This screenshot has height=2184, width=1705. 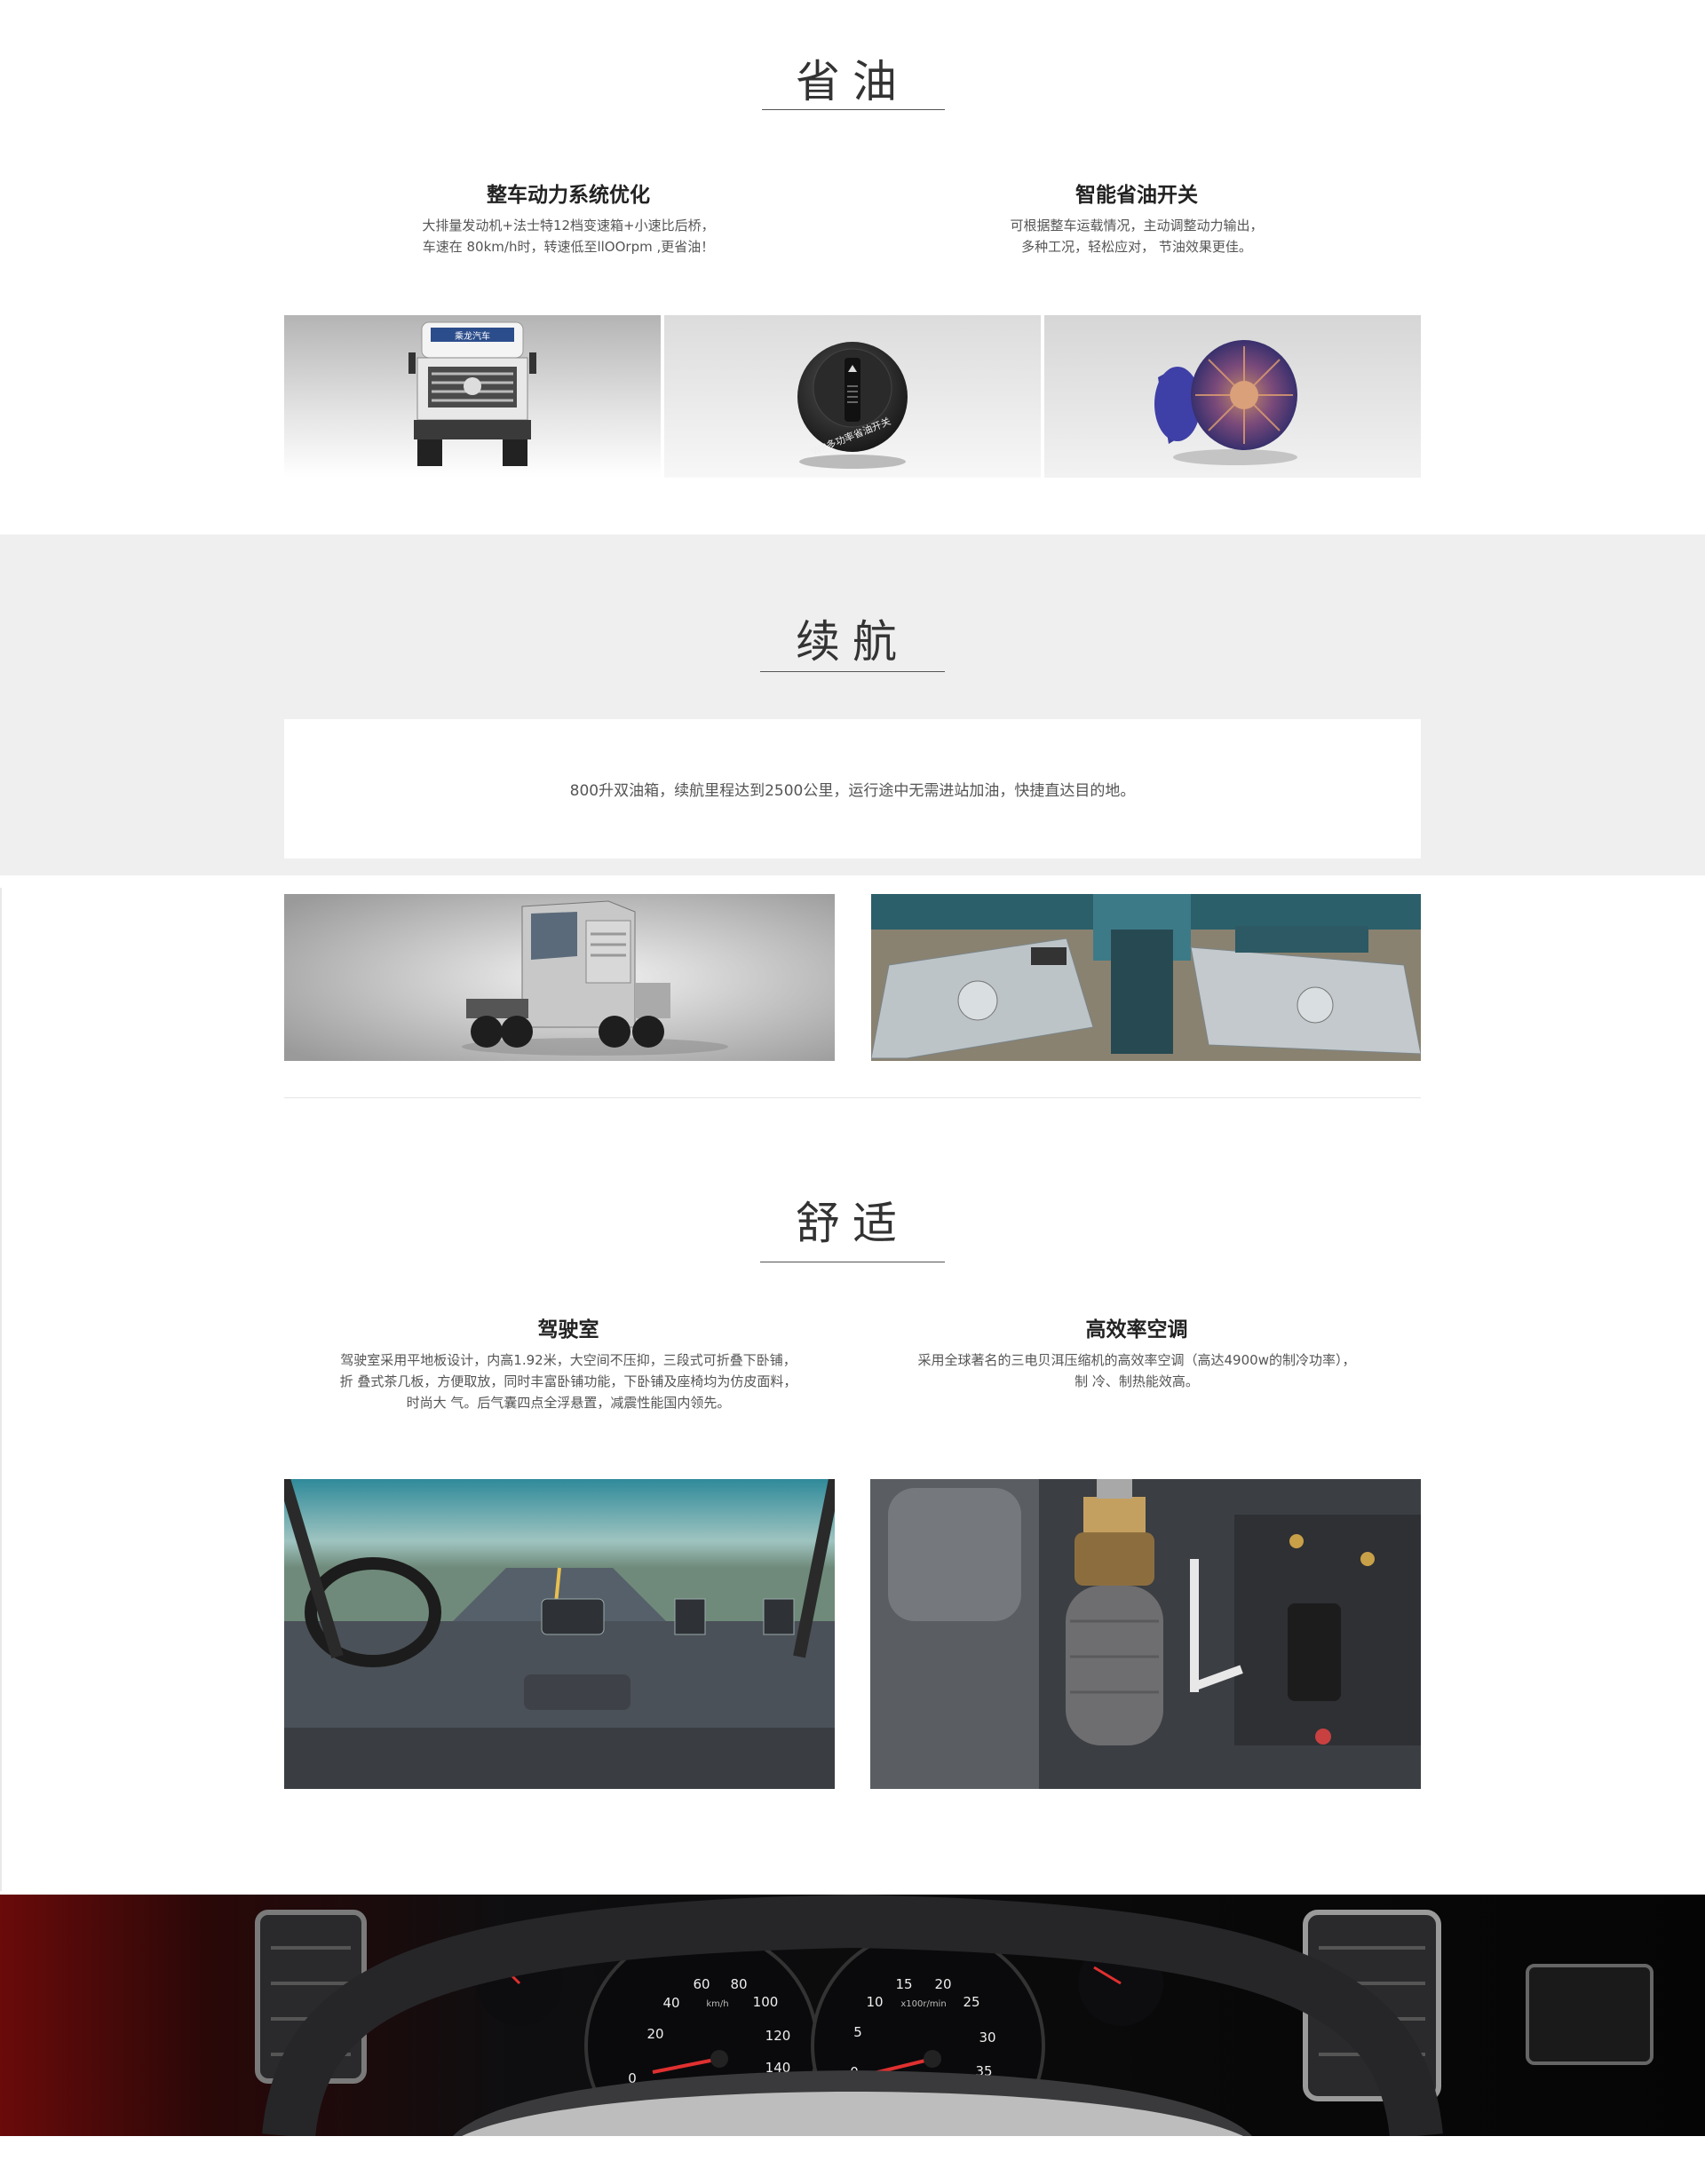 What do you see at coordinates (1137, 225) in the screenshot?
I see `desc-line: 可根据整车运载情况，主动调整动力输出，` at bounding box center [1137, 225].